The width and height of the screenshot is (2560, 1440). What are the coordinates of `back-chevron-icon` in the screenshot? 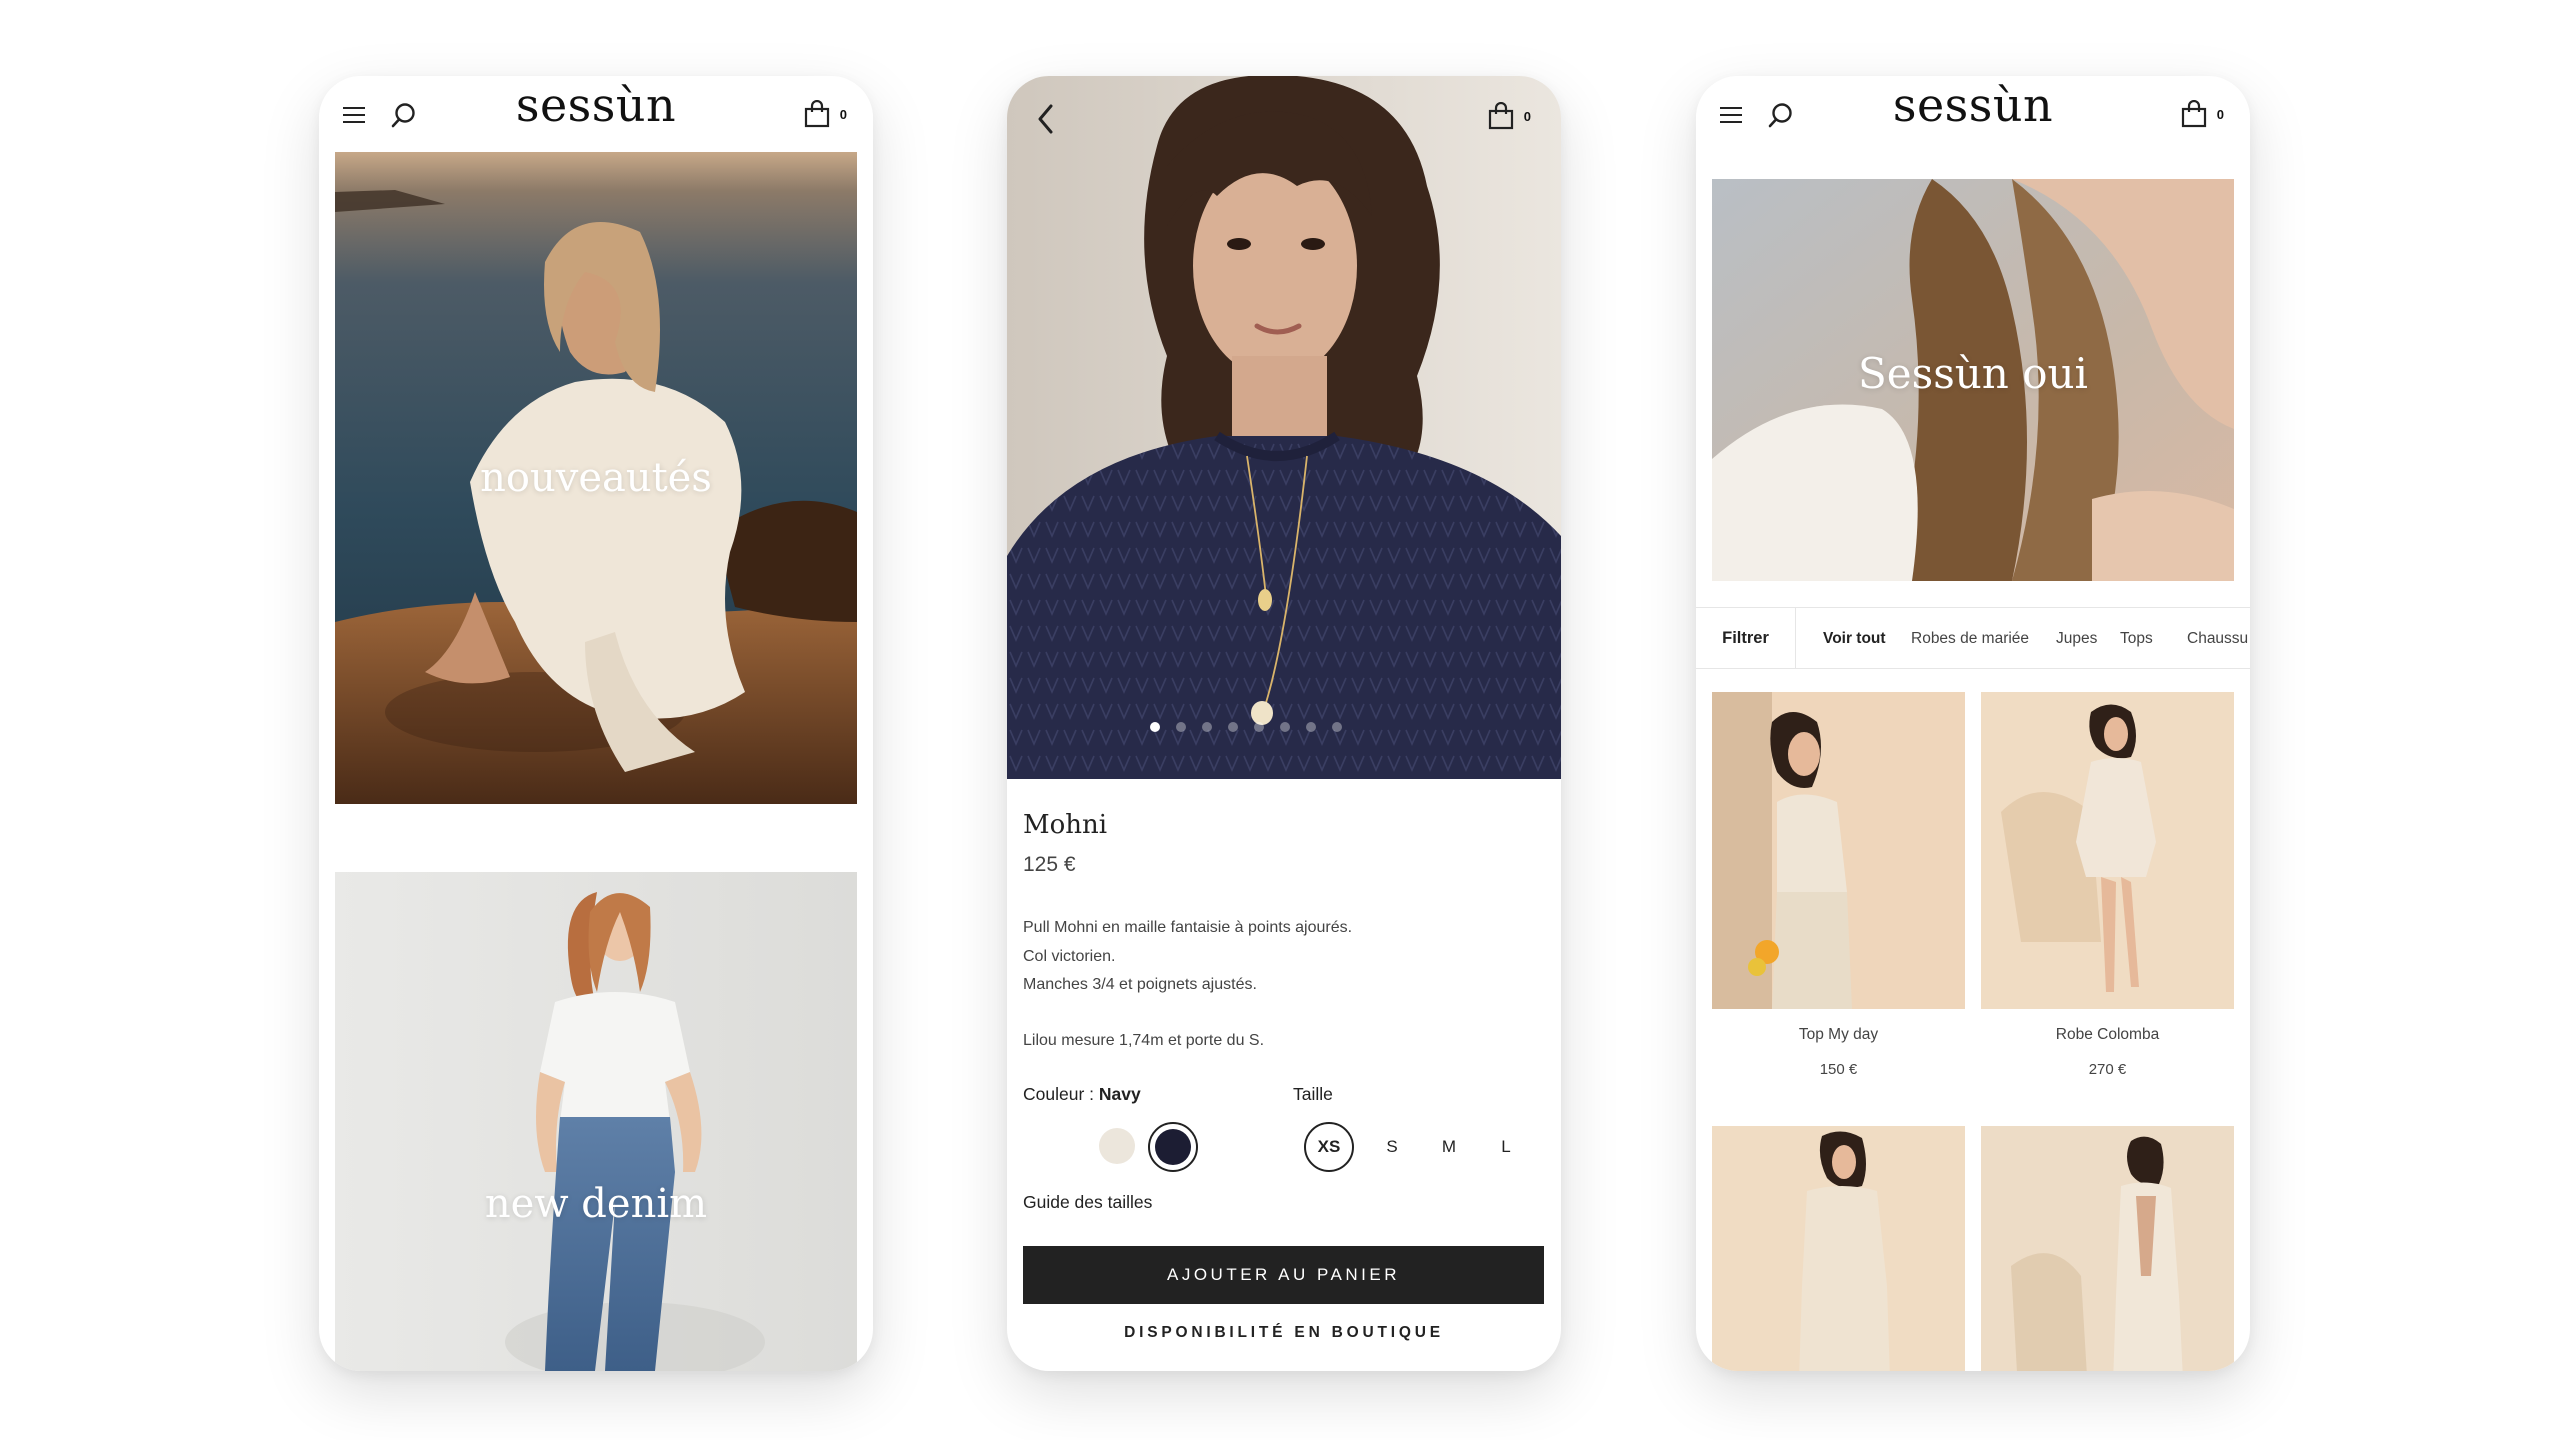 It's located at (1045, 119).